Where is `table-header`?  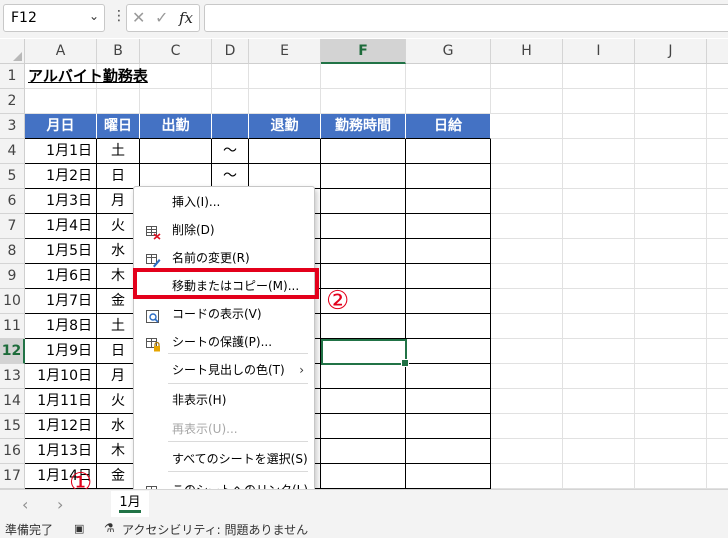 table-header is located at coordinates (230, 126).